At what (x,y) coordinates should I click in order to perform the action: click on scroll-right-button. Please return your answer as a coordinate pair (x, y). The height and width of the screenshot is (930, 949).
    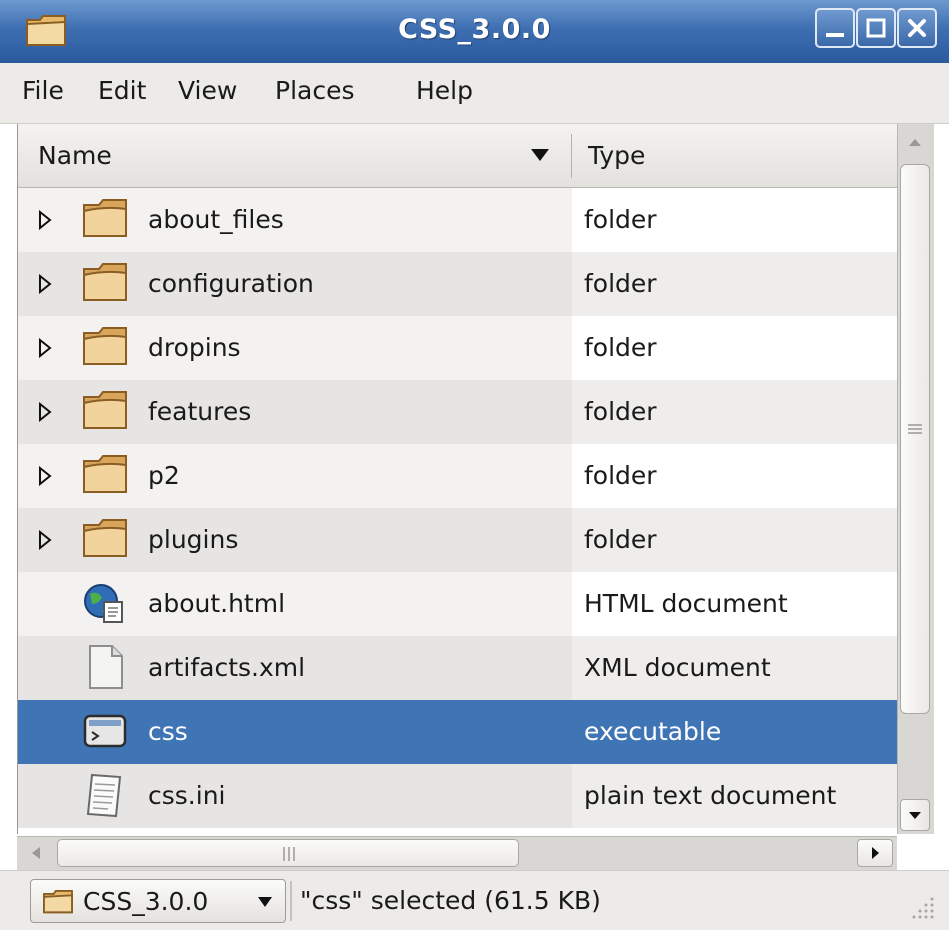
    Looking at the image, I should click on (875, 853).